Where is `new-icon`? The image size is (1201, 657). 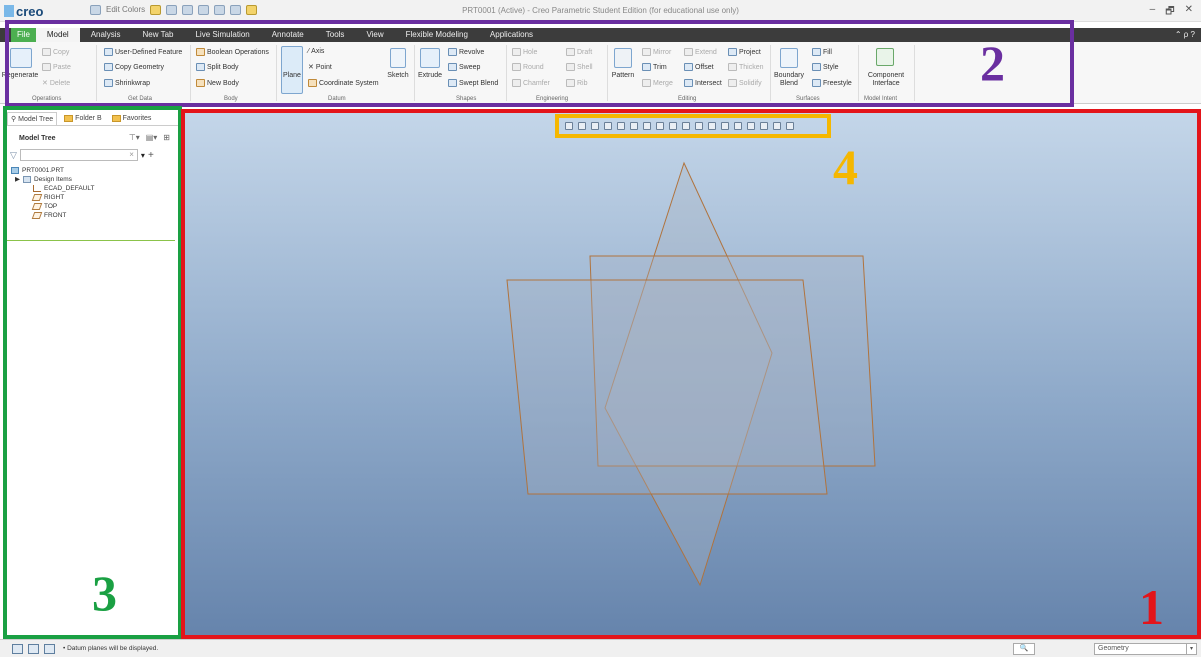 new-icon is located at coordinates (95, 10).